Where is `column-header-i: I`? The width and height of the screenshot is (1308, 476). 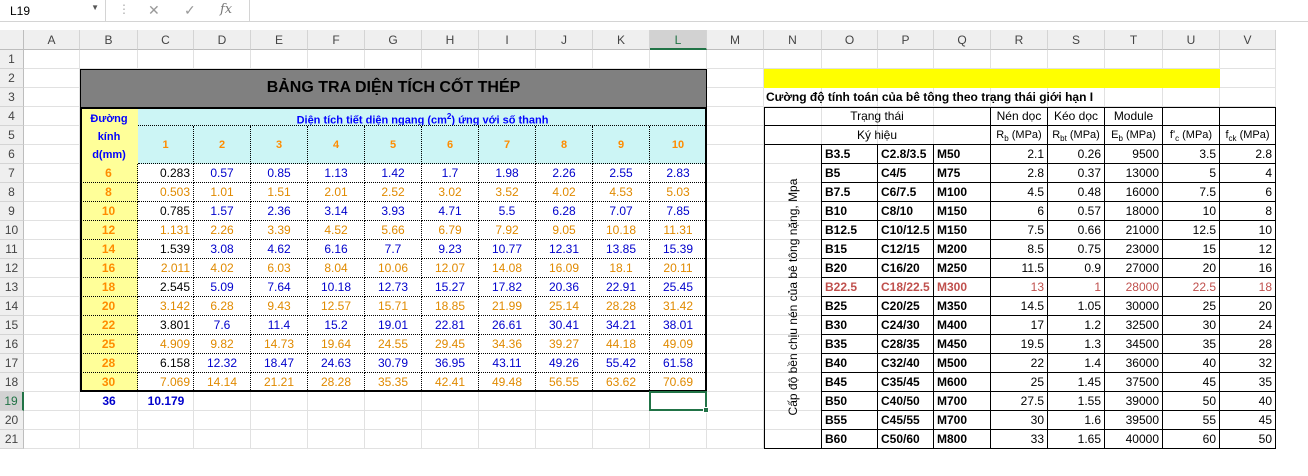 column-header-i: I is located at coordinates (507, 40).